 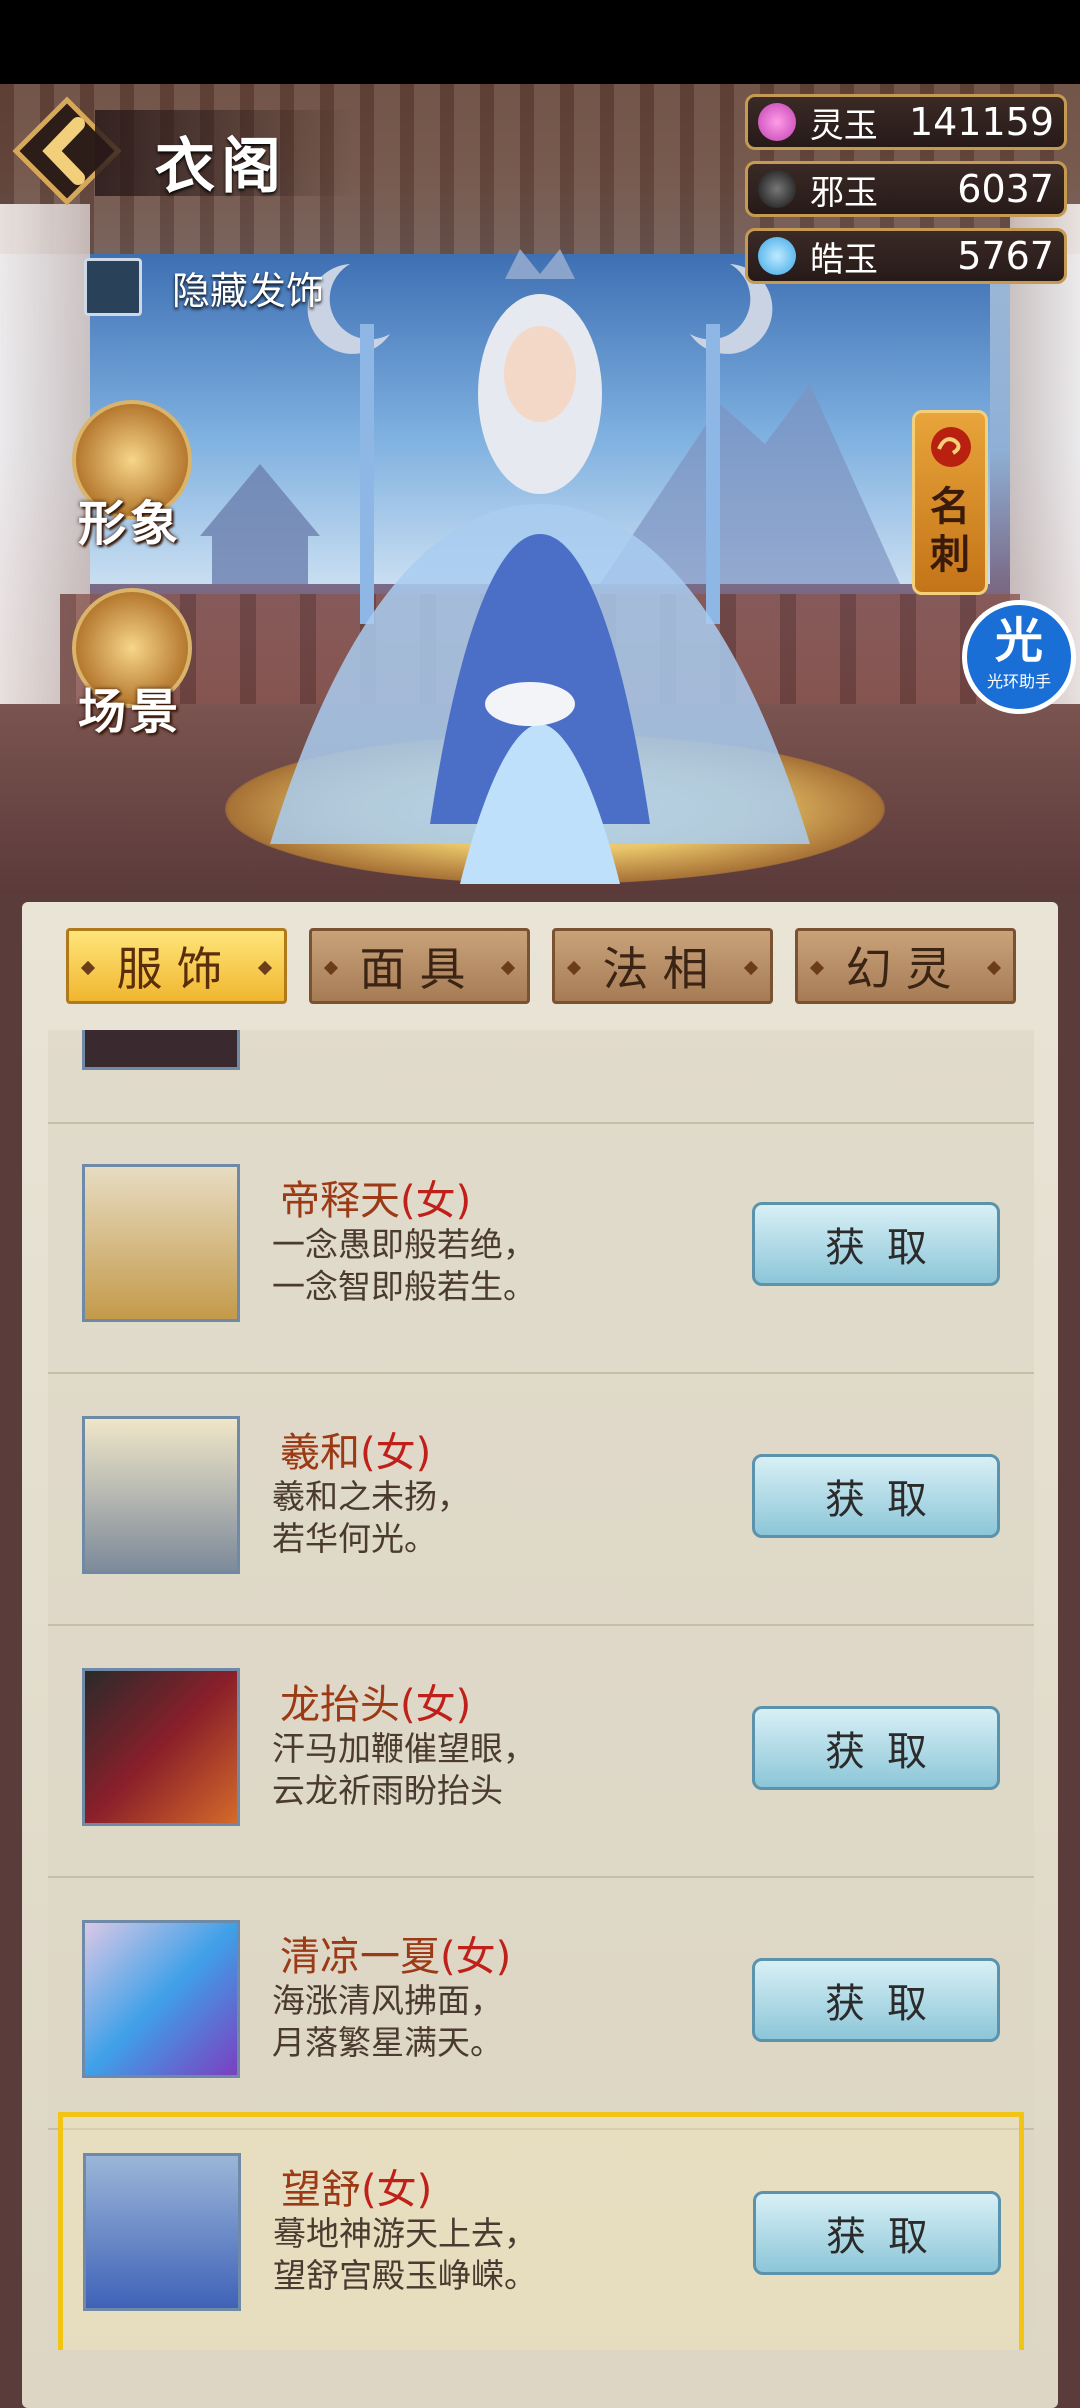 I want to click on costume-description: 羲和之未扬， 若华何光。, so click(x=371, y=1517).